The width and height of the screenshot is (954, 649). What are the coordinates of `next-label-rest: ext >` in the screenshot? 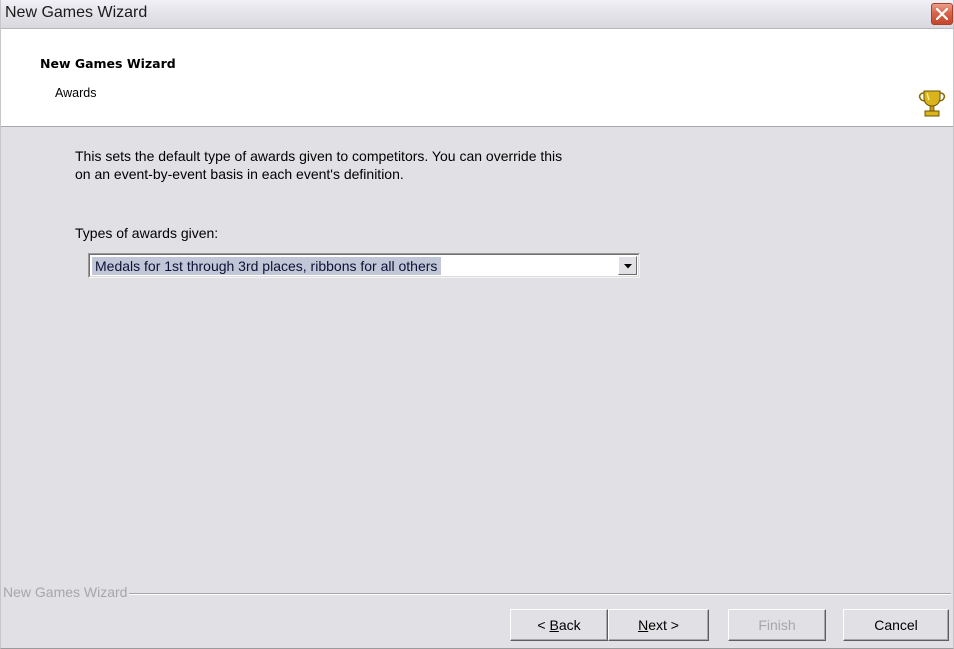 It's located at (663, 625).